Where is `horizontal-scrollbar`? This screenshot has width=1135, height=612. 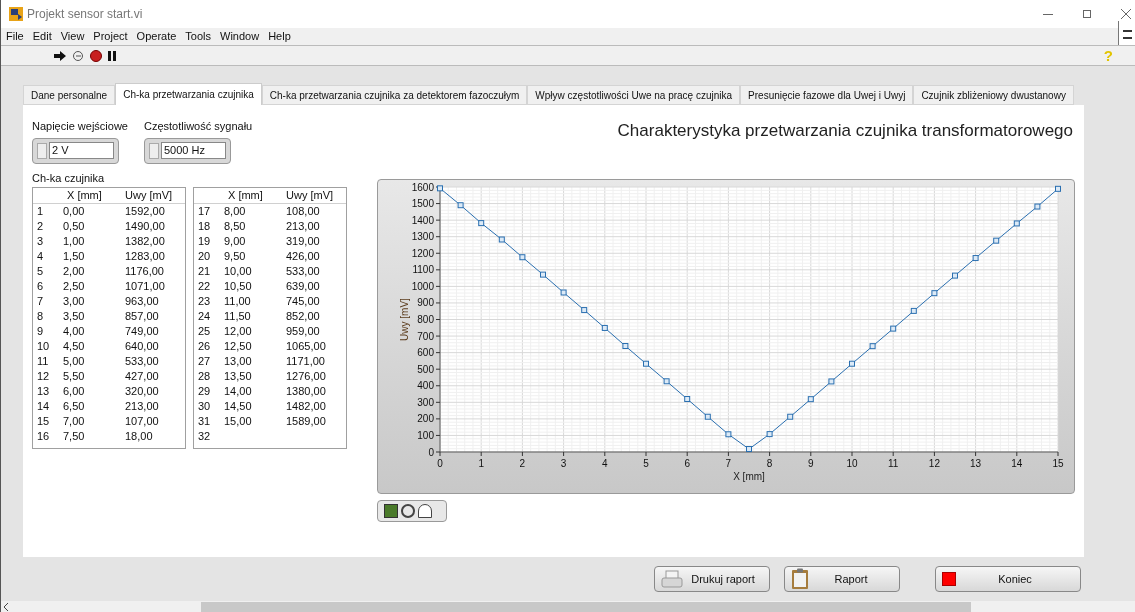 horizontal-scrollbar is located at coordinates (568, 606).